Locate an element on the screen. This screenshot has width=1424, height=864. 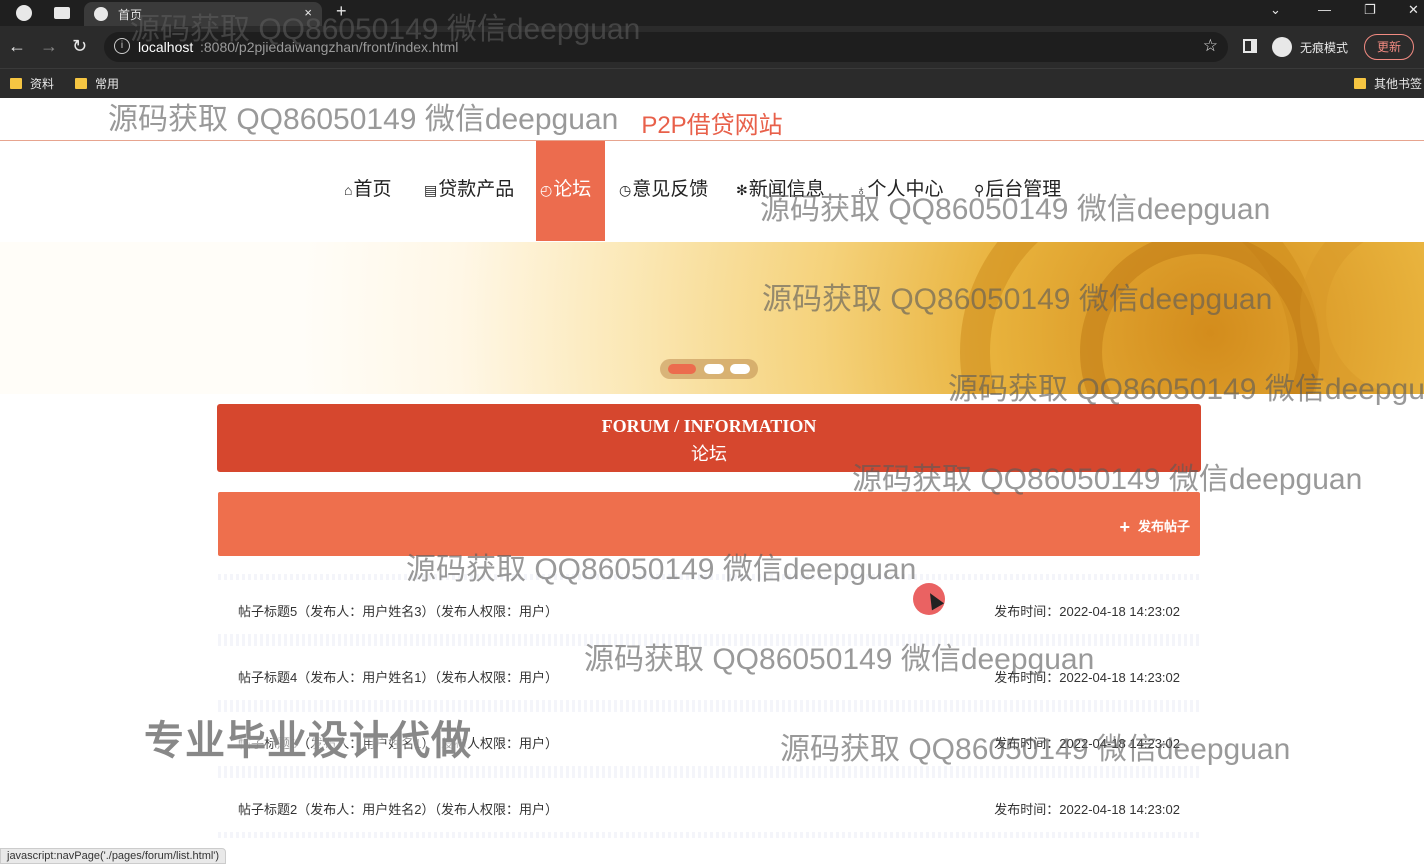
browser-tab: 首页 × is located at coordinates (203, 14).